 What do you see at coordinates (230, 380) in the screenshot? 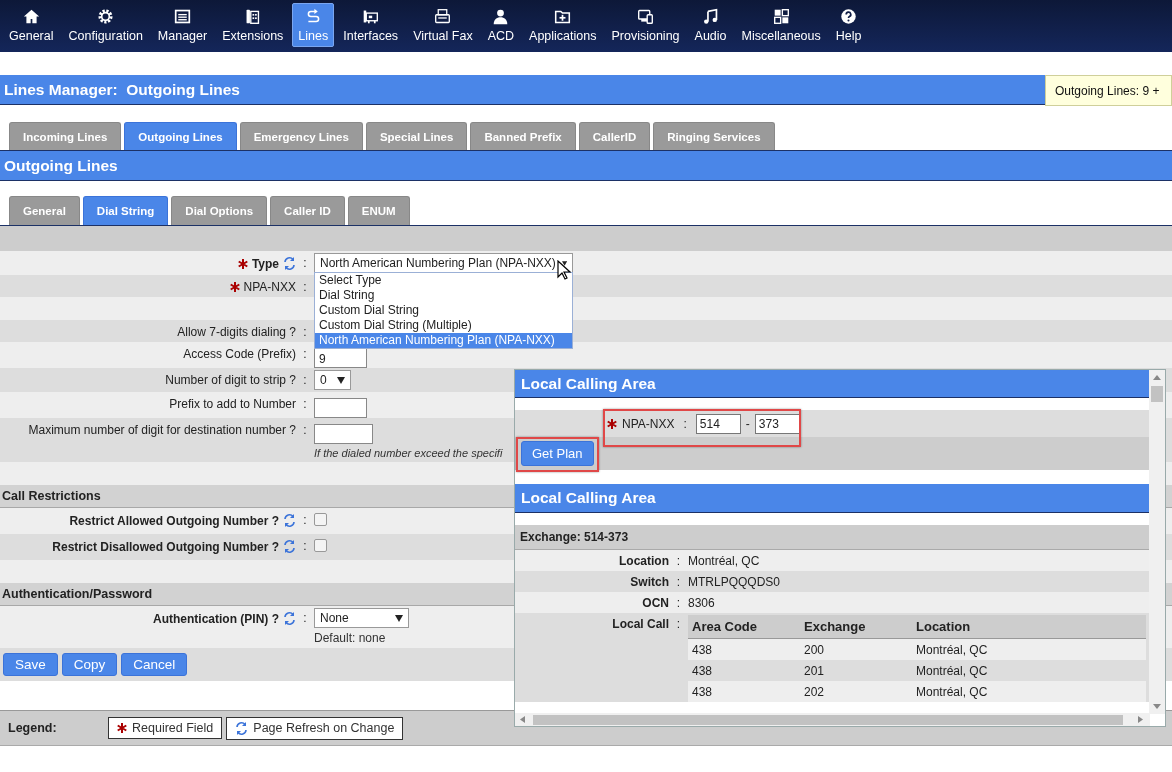
I see `field-label: Number of digit to strip ?` at bounding box center [230, 380].